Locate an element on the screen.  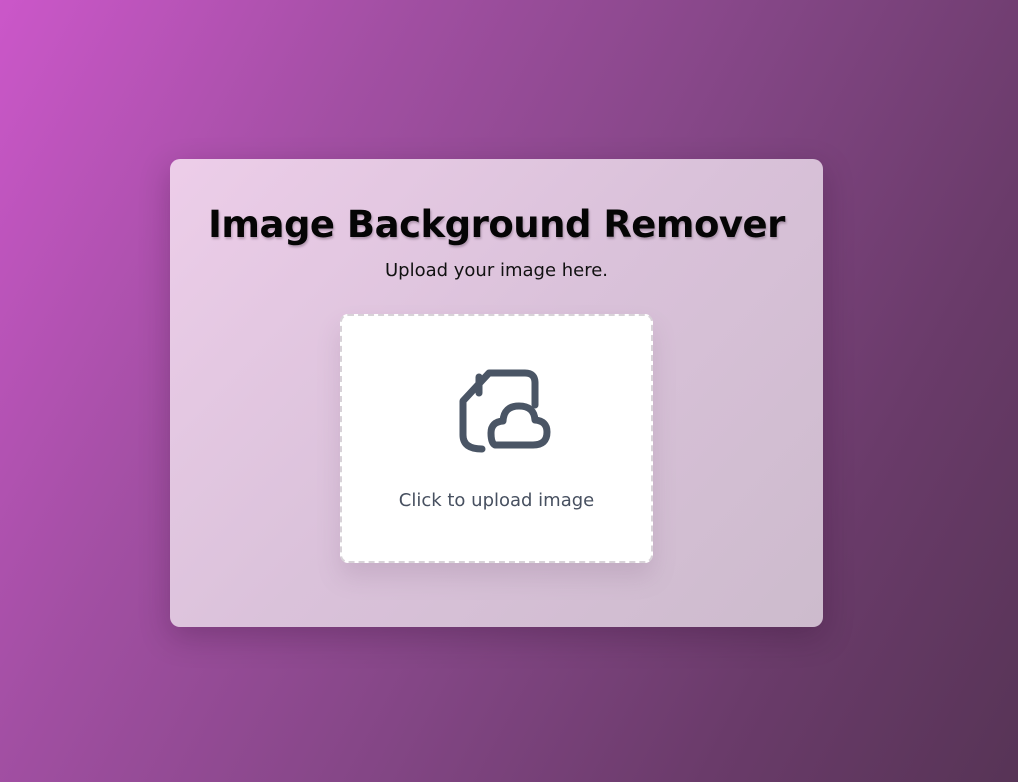
upload-dropzone: Click to upload image is located at coordinates (496, 438).